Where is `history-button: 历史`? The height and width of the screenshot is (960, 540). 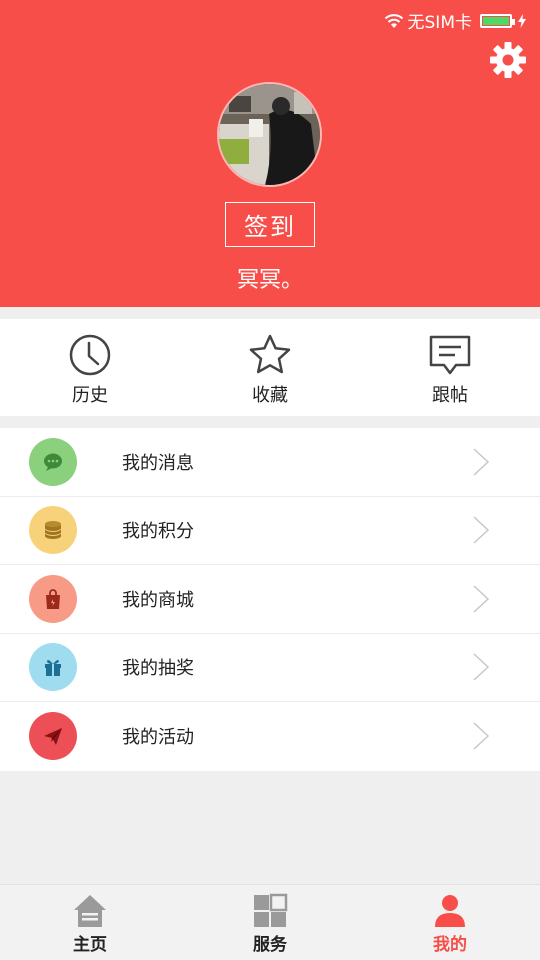 history-button: 历史 is located at coordinates (90, 367).